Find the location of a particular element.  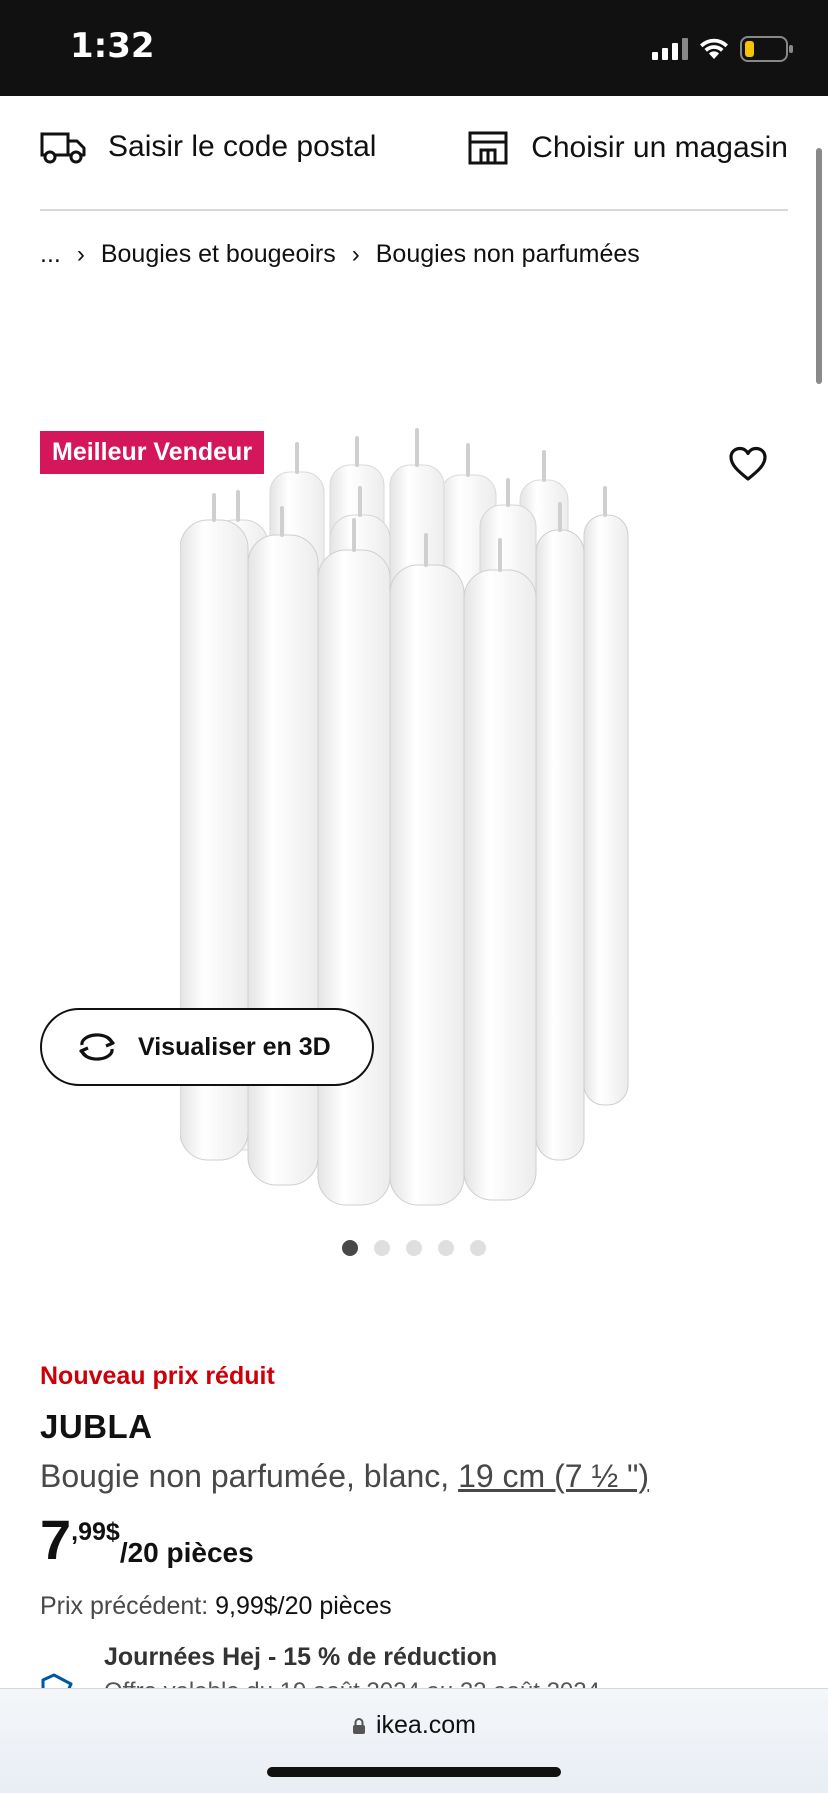

url-text: ikea.com is located at coordinates (426, 1725).